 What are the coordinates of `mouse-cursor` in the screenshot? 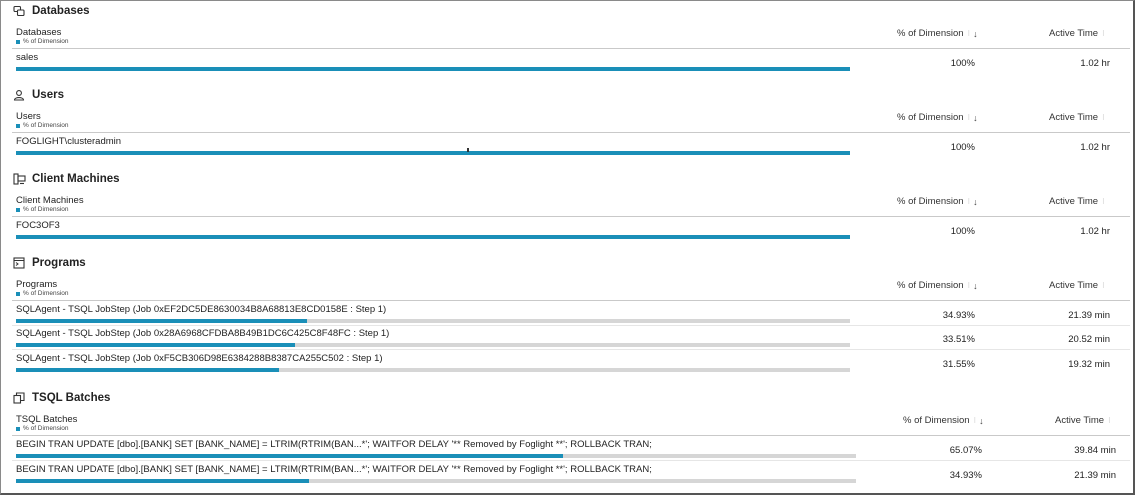 It's located at (468, 150).